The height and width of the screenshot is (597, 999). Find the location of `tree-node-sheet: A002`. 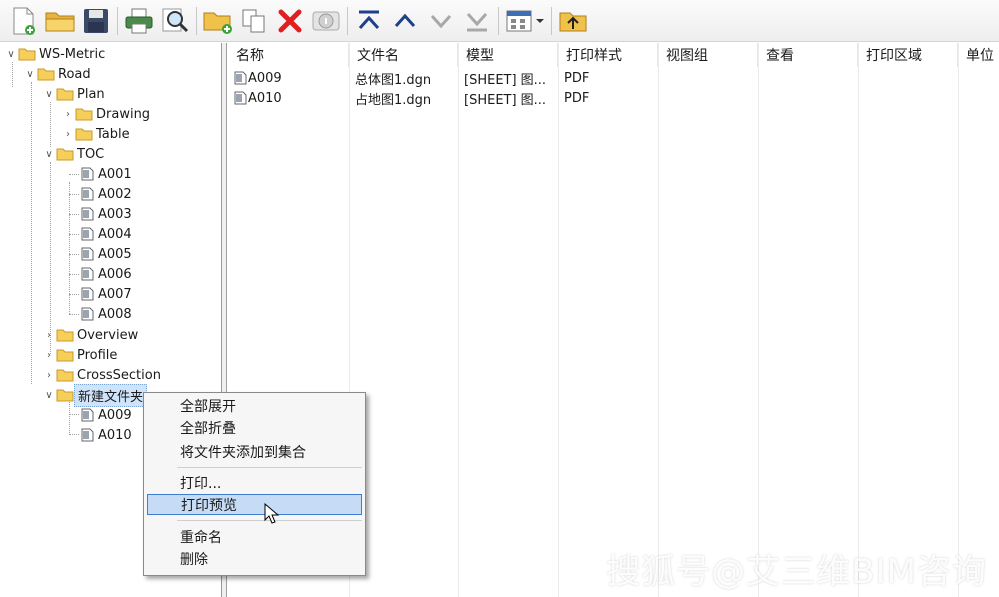

tree-node-sheet: A002 is located at coordinates (107, 194).